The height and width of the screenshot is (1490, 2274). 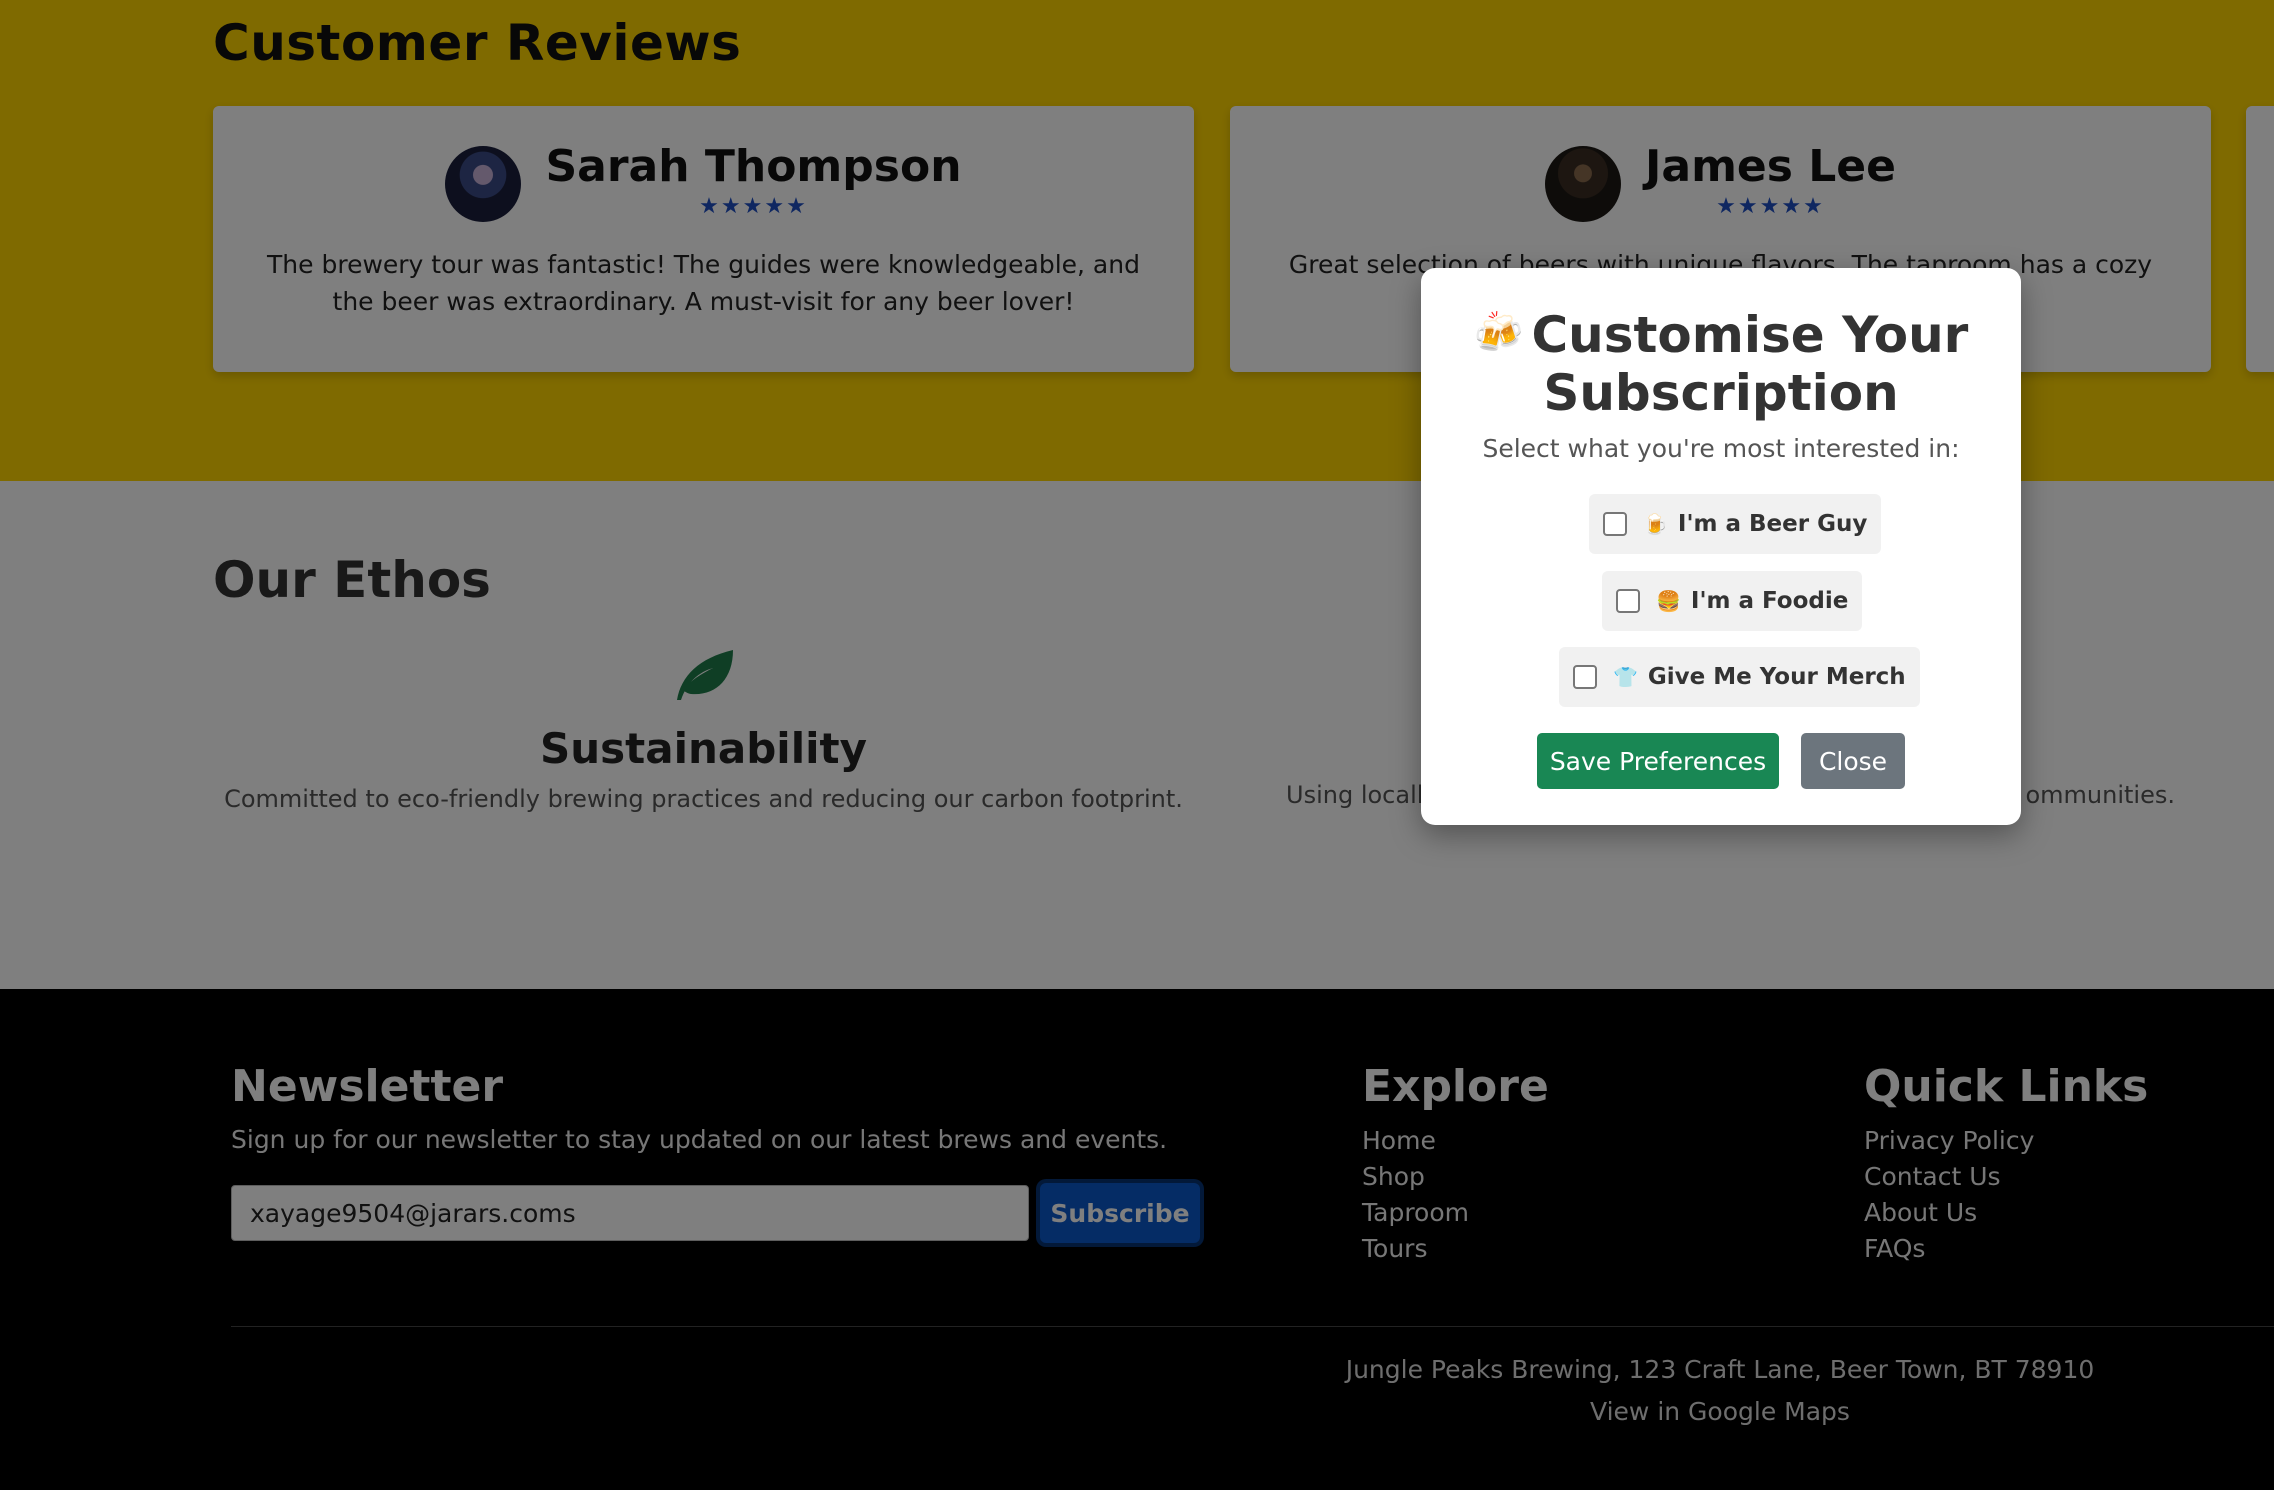 What do you see at coordinates (1625, 677) in the screenshot?
I see `tshirt-icon: 👕` at bounding box center [1625, 677].